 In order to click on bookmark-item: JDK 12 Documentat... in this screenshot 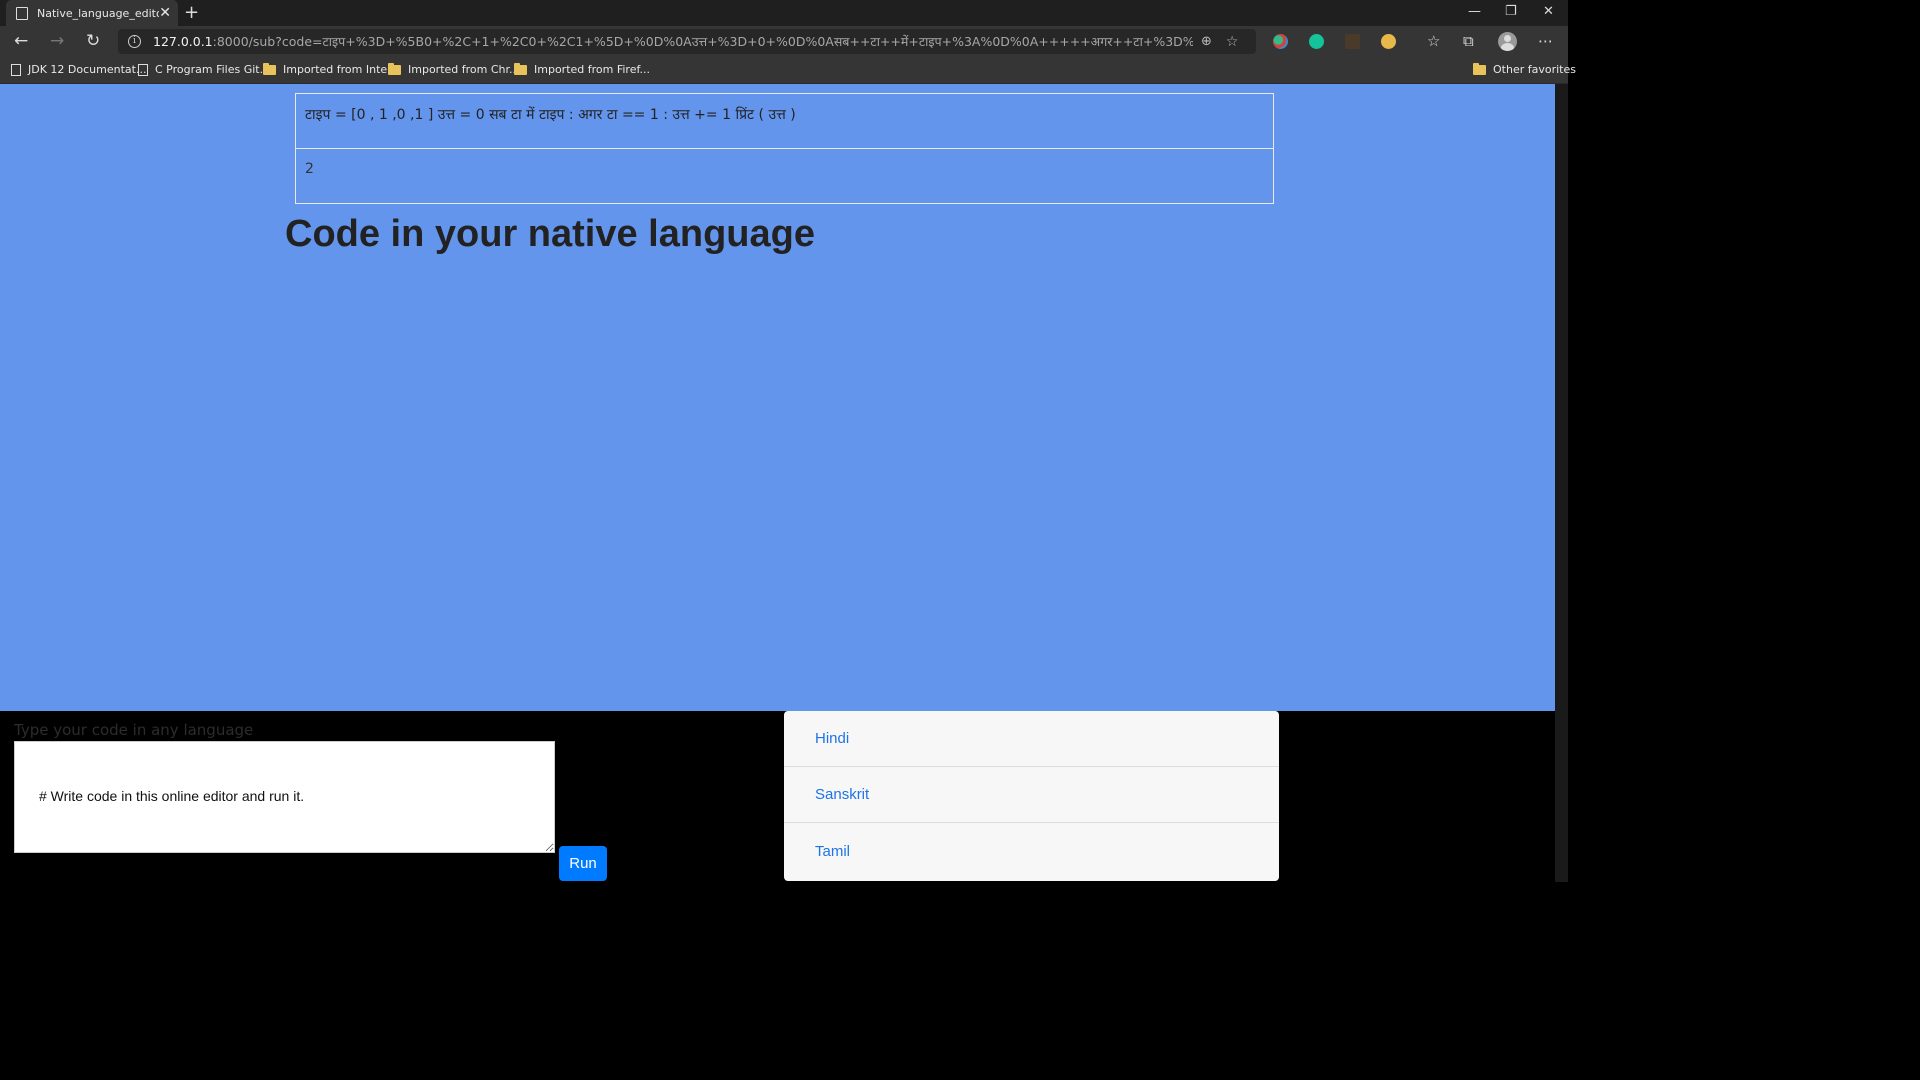, I will do `click(78, 69)`.